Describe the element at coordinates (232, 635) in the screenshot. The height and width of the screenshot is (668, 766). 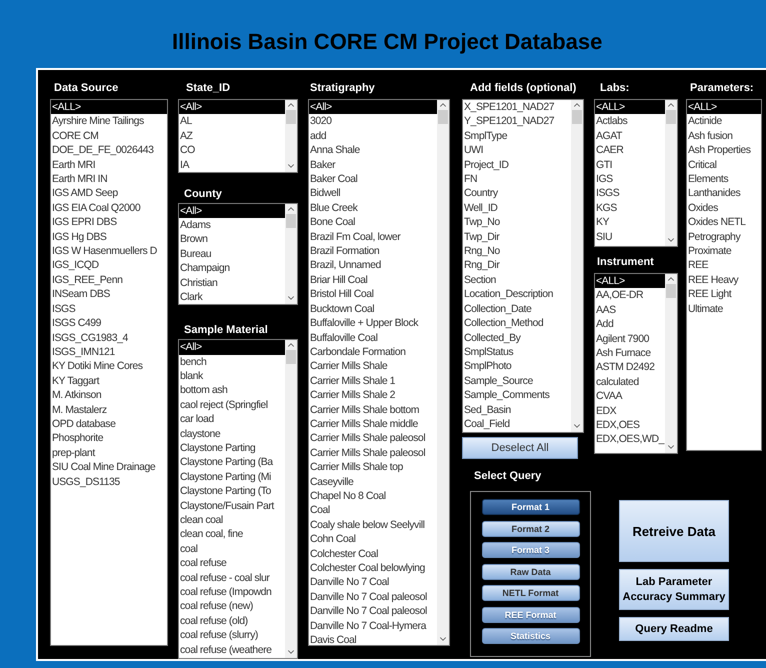
I see `list-item: coal refuse (slurry)` at that location.